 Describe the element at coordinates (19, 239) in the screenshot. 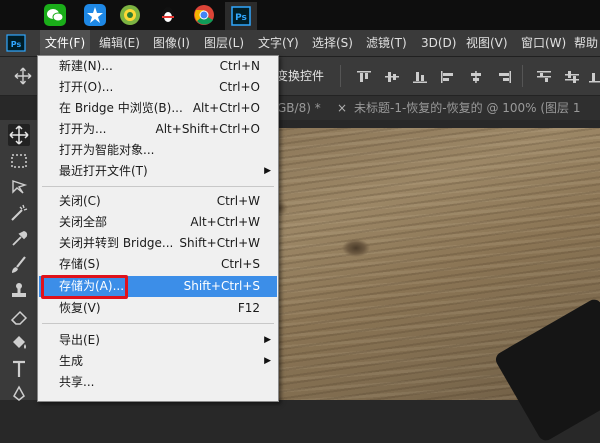

I see `eyedropper-tool-icon` at that location.